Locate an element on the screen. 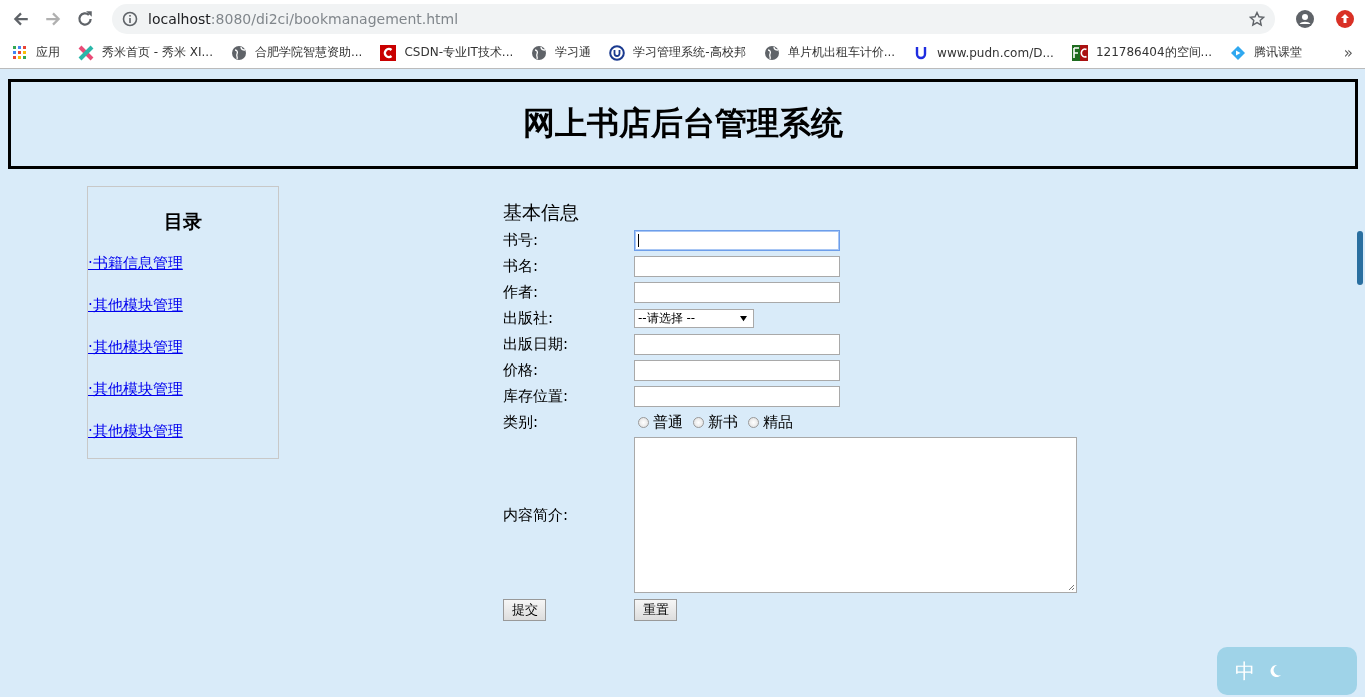  field-label: 出版日期: is located at coordinates (536, 344).